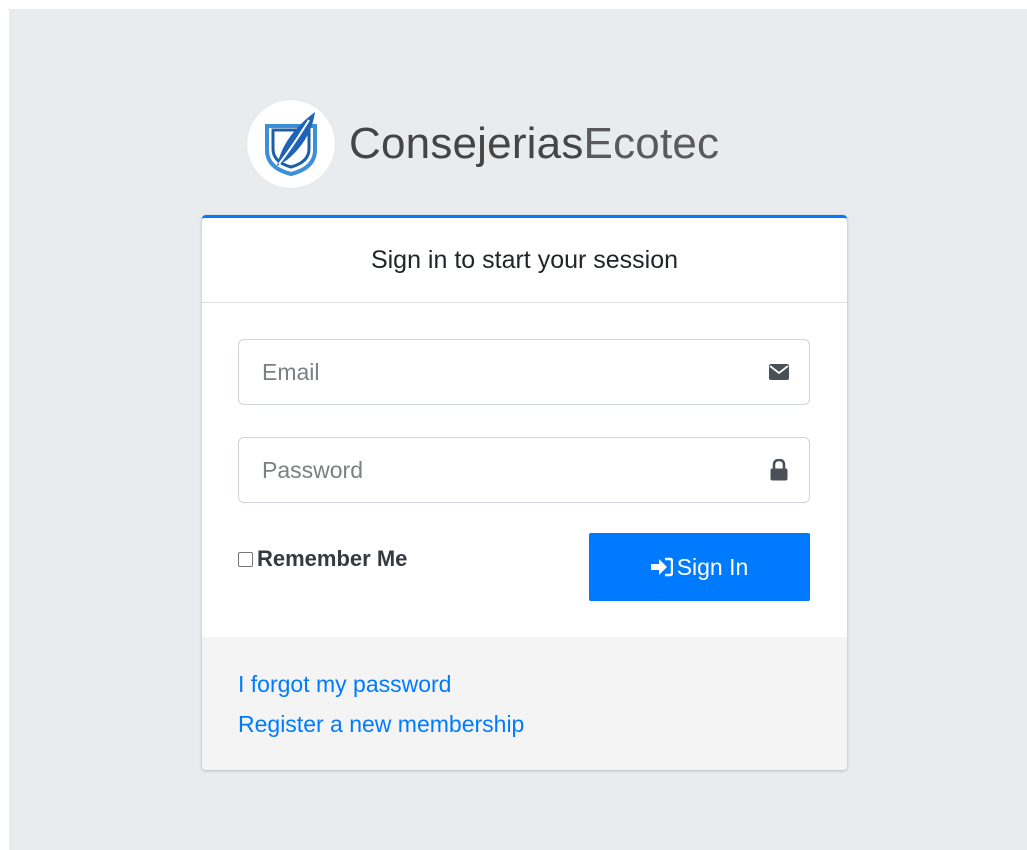 This screenshot has height=850, width=1027. What do you see at coordinates (779, 470) in the screenshot?
I see `lock-icon` at bounding box center [779, 470].